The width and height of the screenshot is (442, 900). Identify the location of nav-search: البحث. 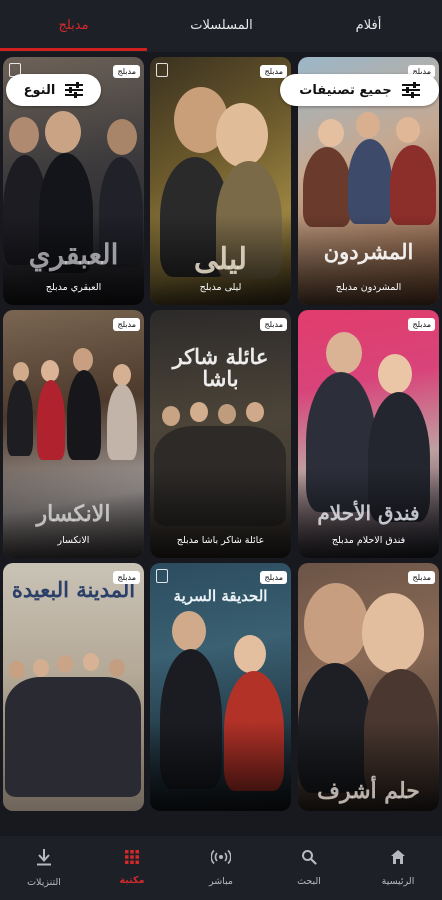
(309, 868).